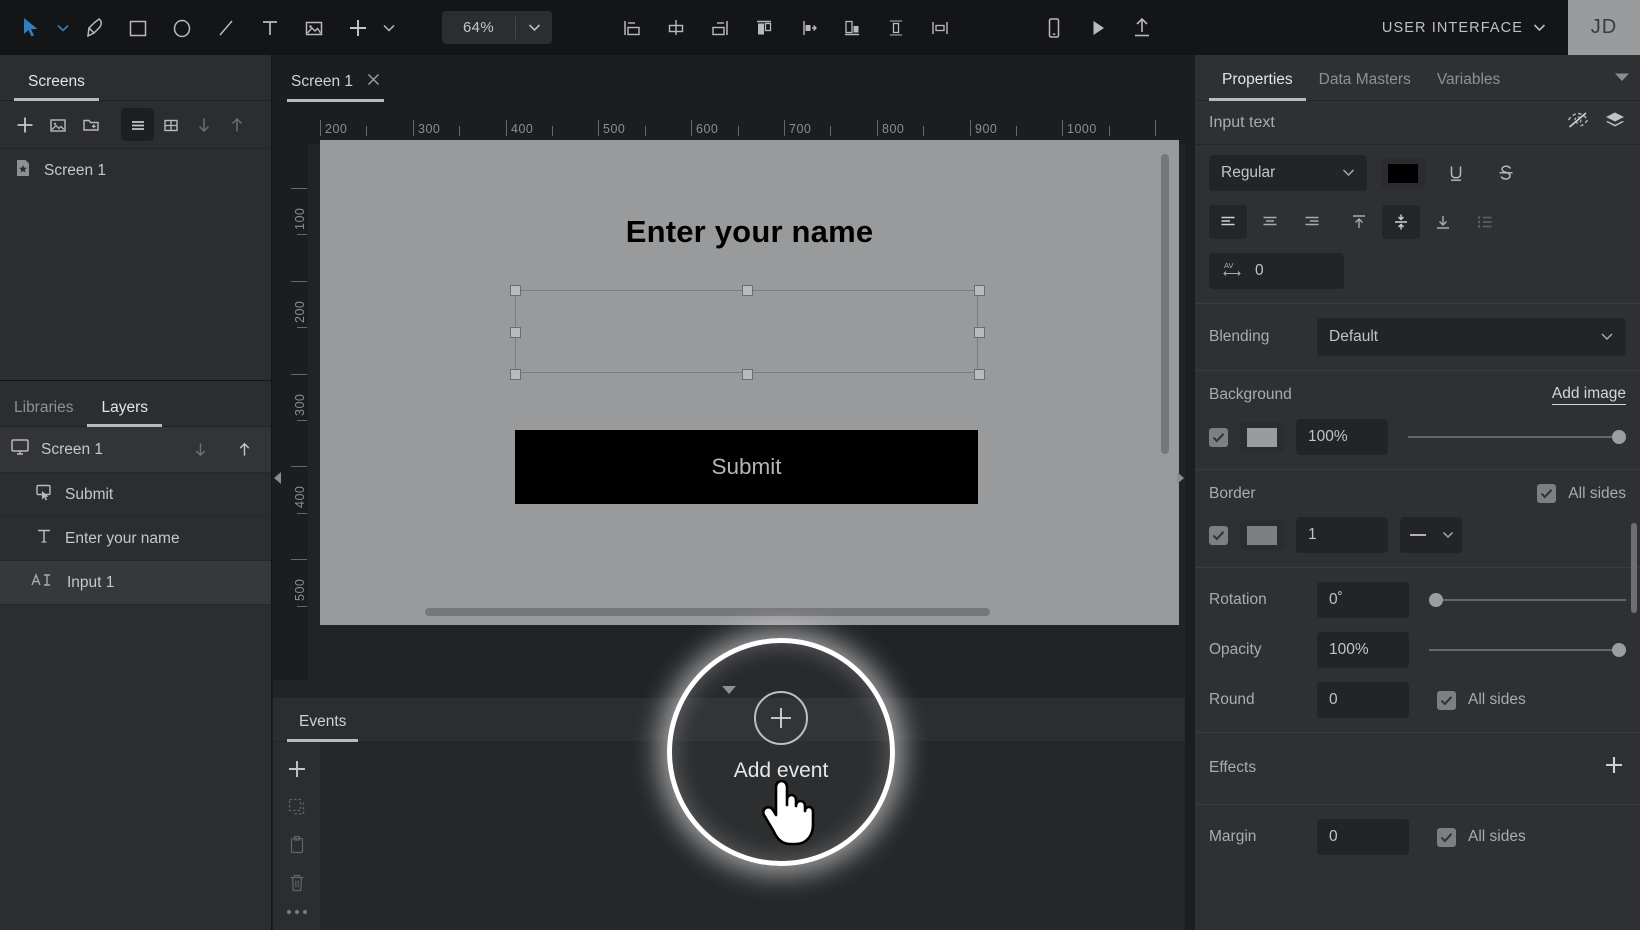  What do you see at coordinates (135, 583) in the screenshot?
I see `layer-item-input-1: Input 1` at bounding box center [135, 583].